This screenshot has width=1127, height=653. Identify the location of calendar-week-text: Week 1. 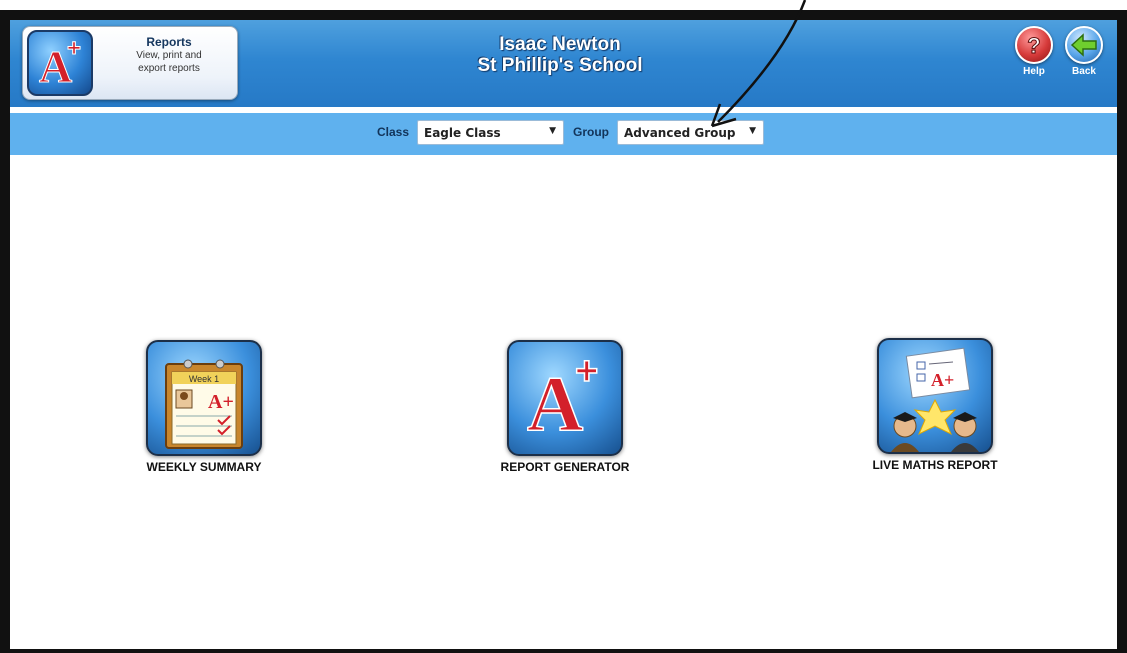
(204, 379).